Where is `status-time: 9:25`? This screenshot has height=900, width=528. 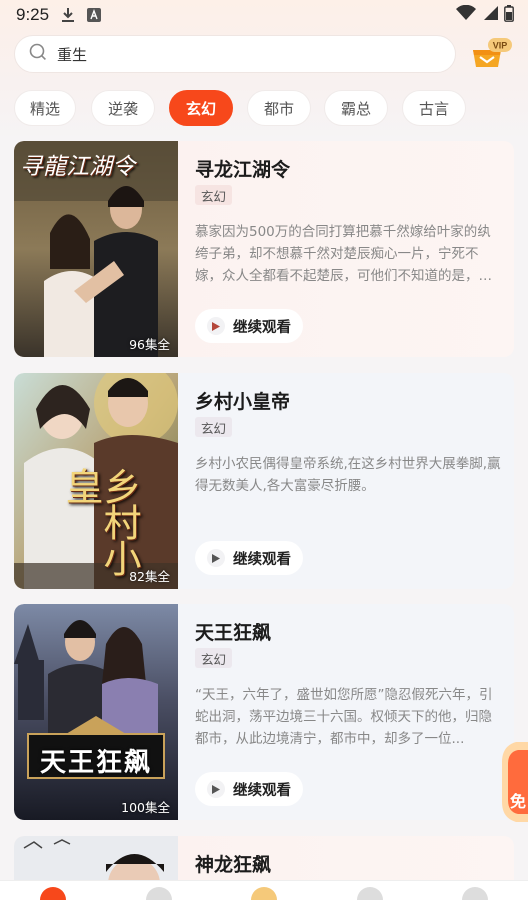
status-time: 9:25 is located at coordinates (33, 14).